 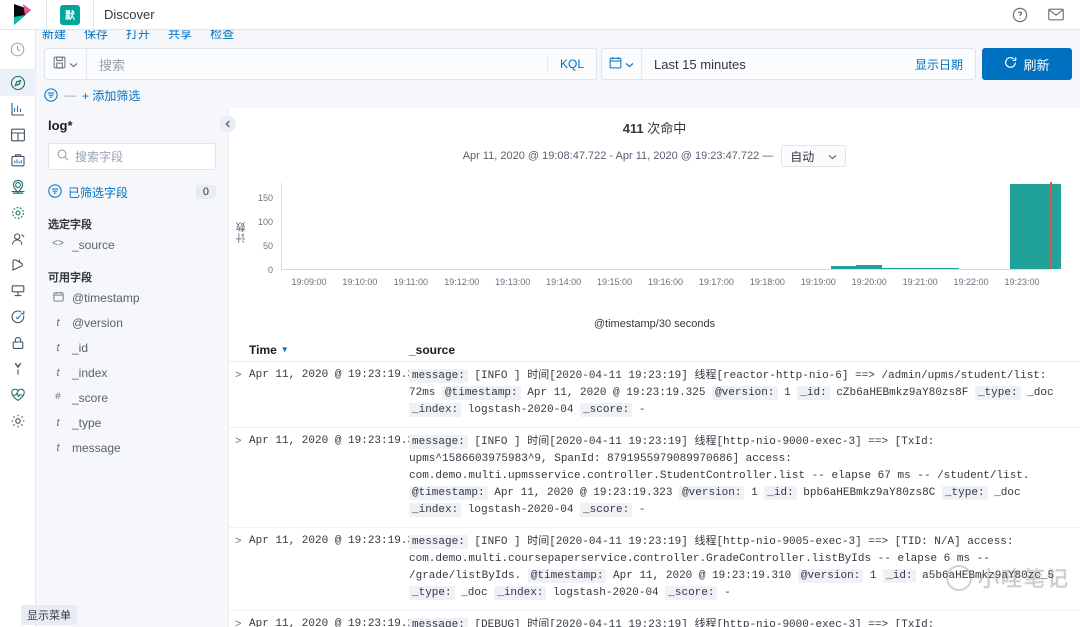 What do you see at coordinates (319, 350) in the screenshot?
I see `column-header-time: Time ▼` at bounding box center [319, 350].